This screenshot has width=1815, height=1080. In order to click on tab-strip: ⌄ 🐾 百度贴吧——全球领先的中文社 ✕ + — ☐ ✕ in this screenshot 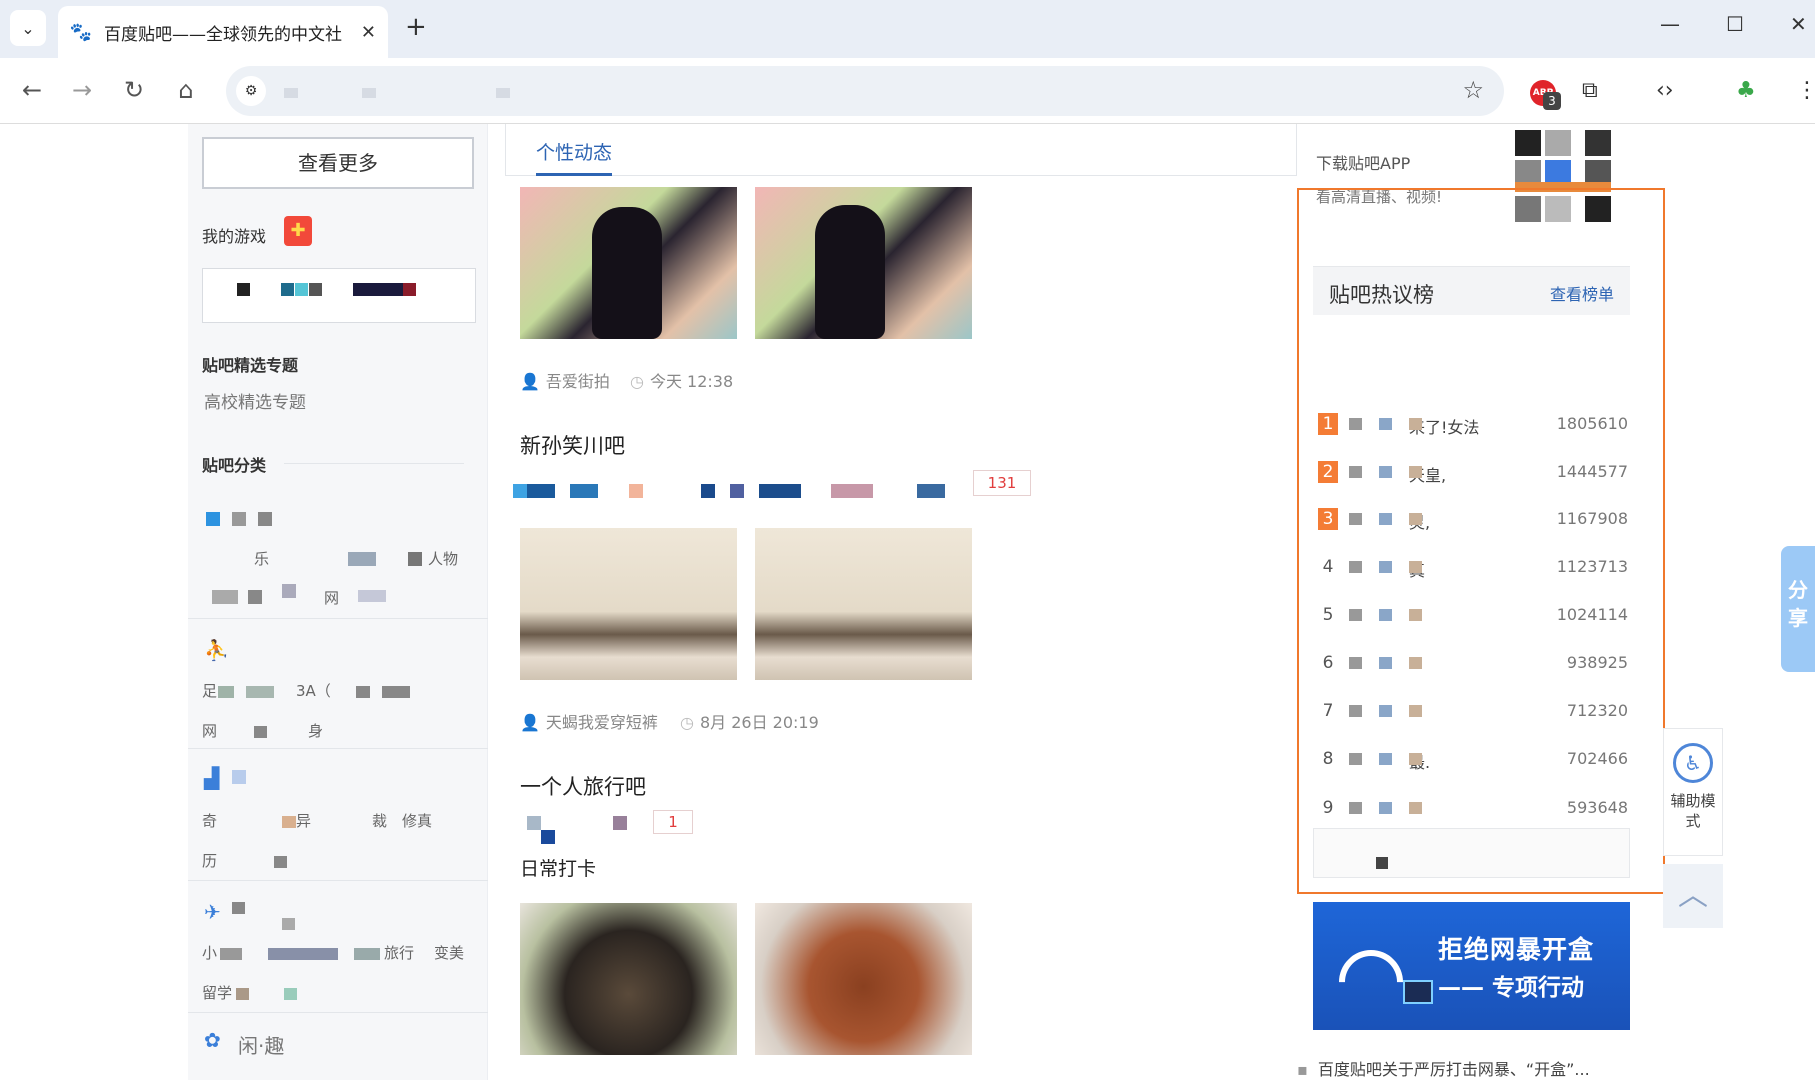, I will do `click(907, 29)`.